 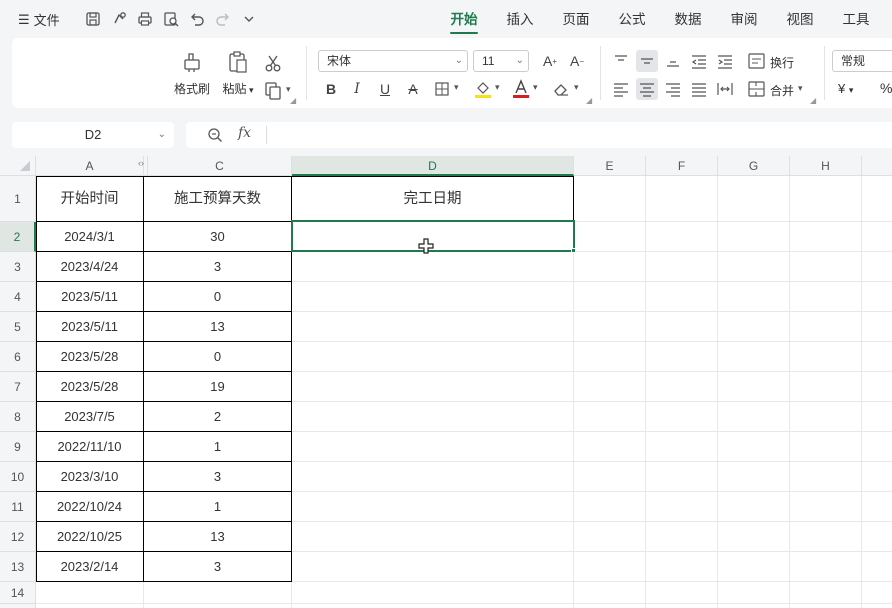 I want to click on row-header-8: 8, so click(x=18, y=417).